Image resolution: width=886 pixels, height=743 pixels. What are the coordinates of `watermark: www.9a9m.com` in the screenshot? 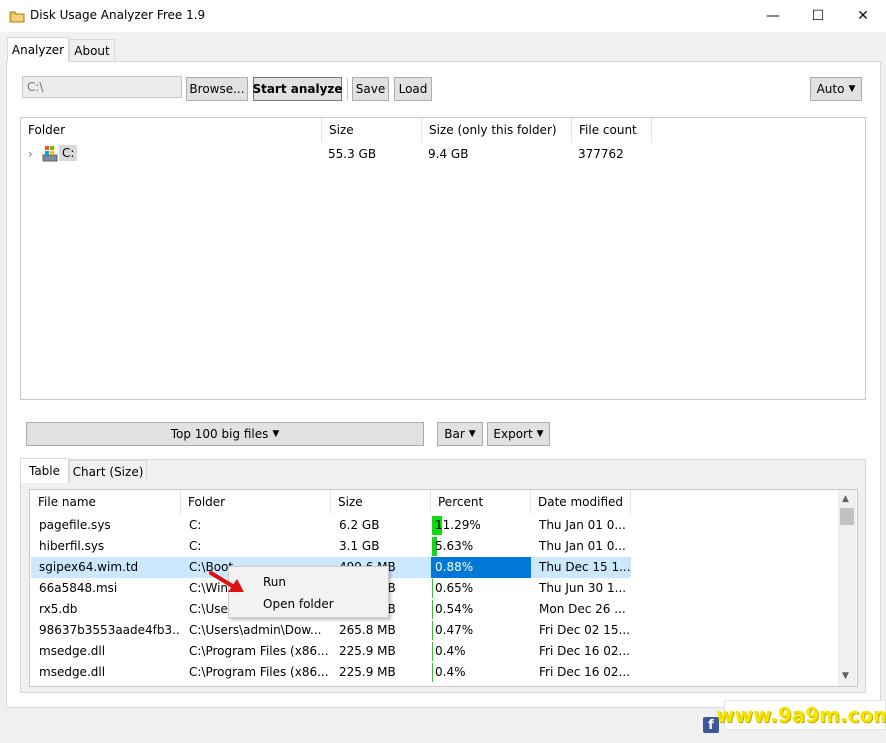 It's located at (801, 715).